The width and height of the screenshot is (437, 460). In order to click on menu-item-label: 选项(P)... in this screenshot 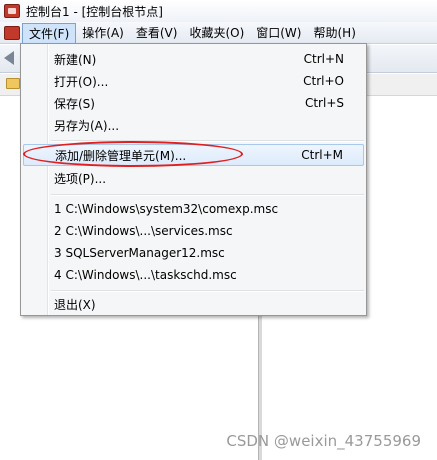, I will do `click(80, 178)`.